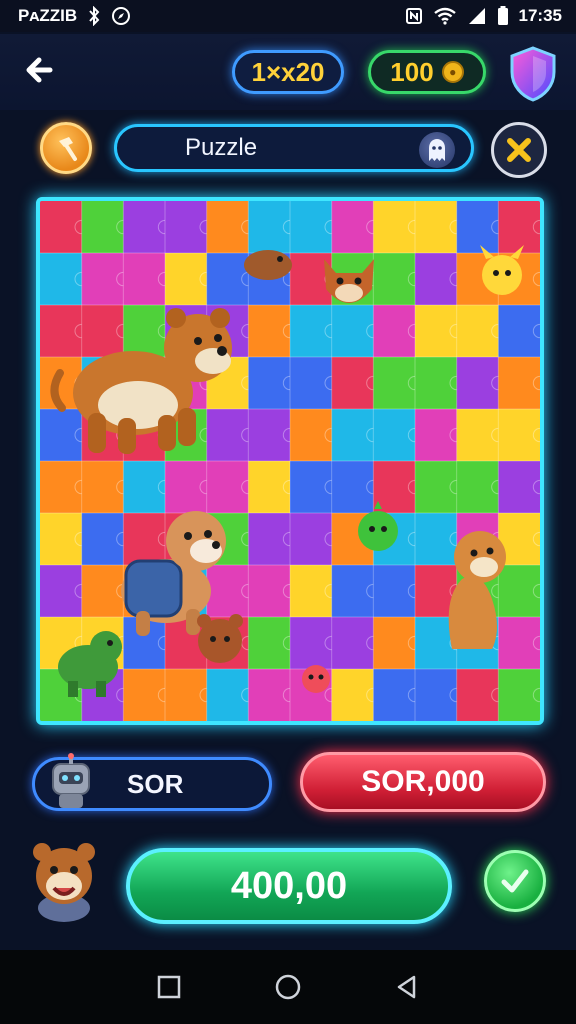  Describe the element at coordinates (533, 74) in the screenshot. I see `shield-icon` at that location.